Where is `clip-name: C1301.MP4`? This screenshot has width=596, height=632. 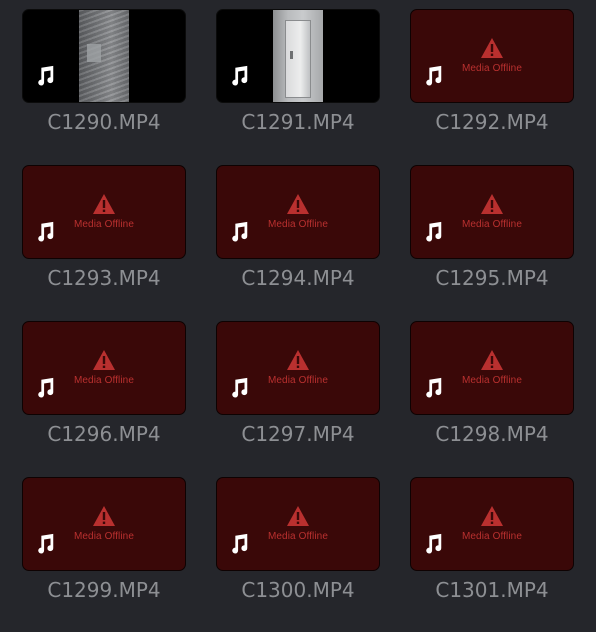 clip-name: C1301.MP4 is located at coordinates (492, 590).